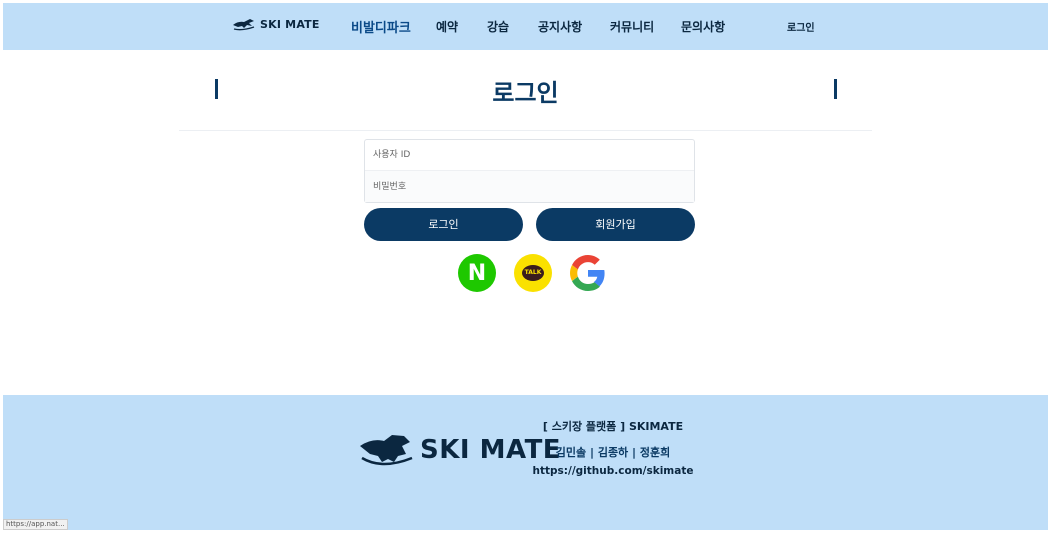 The width and height of the screenshot is (1051, 533). I want to click on footer-platform-label: [ 스키장 플랫폼 ] SKIMATE, so click(613, 426).